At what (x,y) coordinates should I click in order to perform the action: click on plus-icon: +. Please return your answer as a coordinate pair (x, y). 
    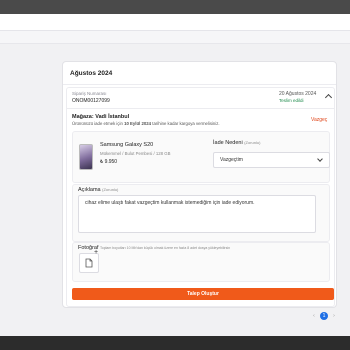
    Looking at the image, I should click on (96, 252).